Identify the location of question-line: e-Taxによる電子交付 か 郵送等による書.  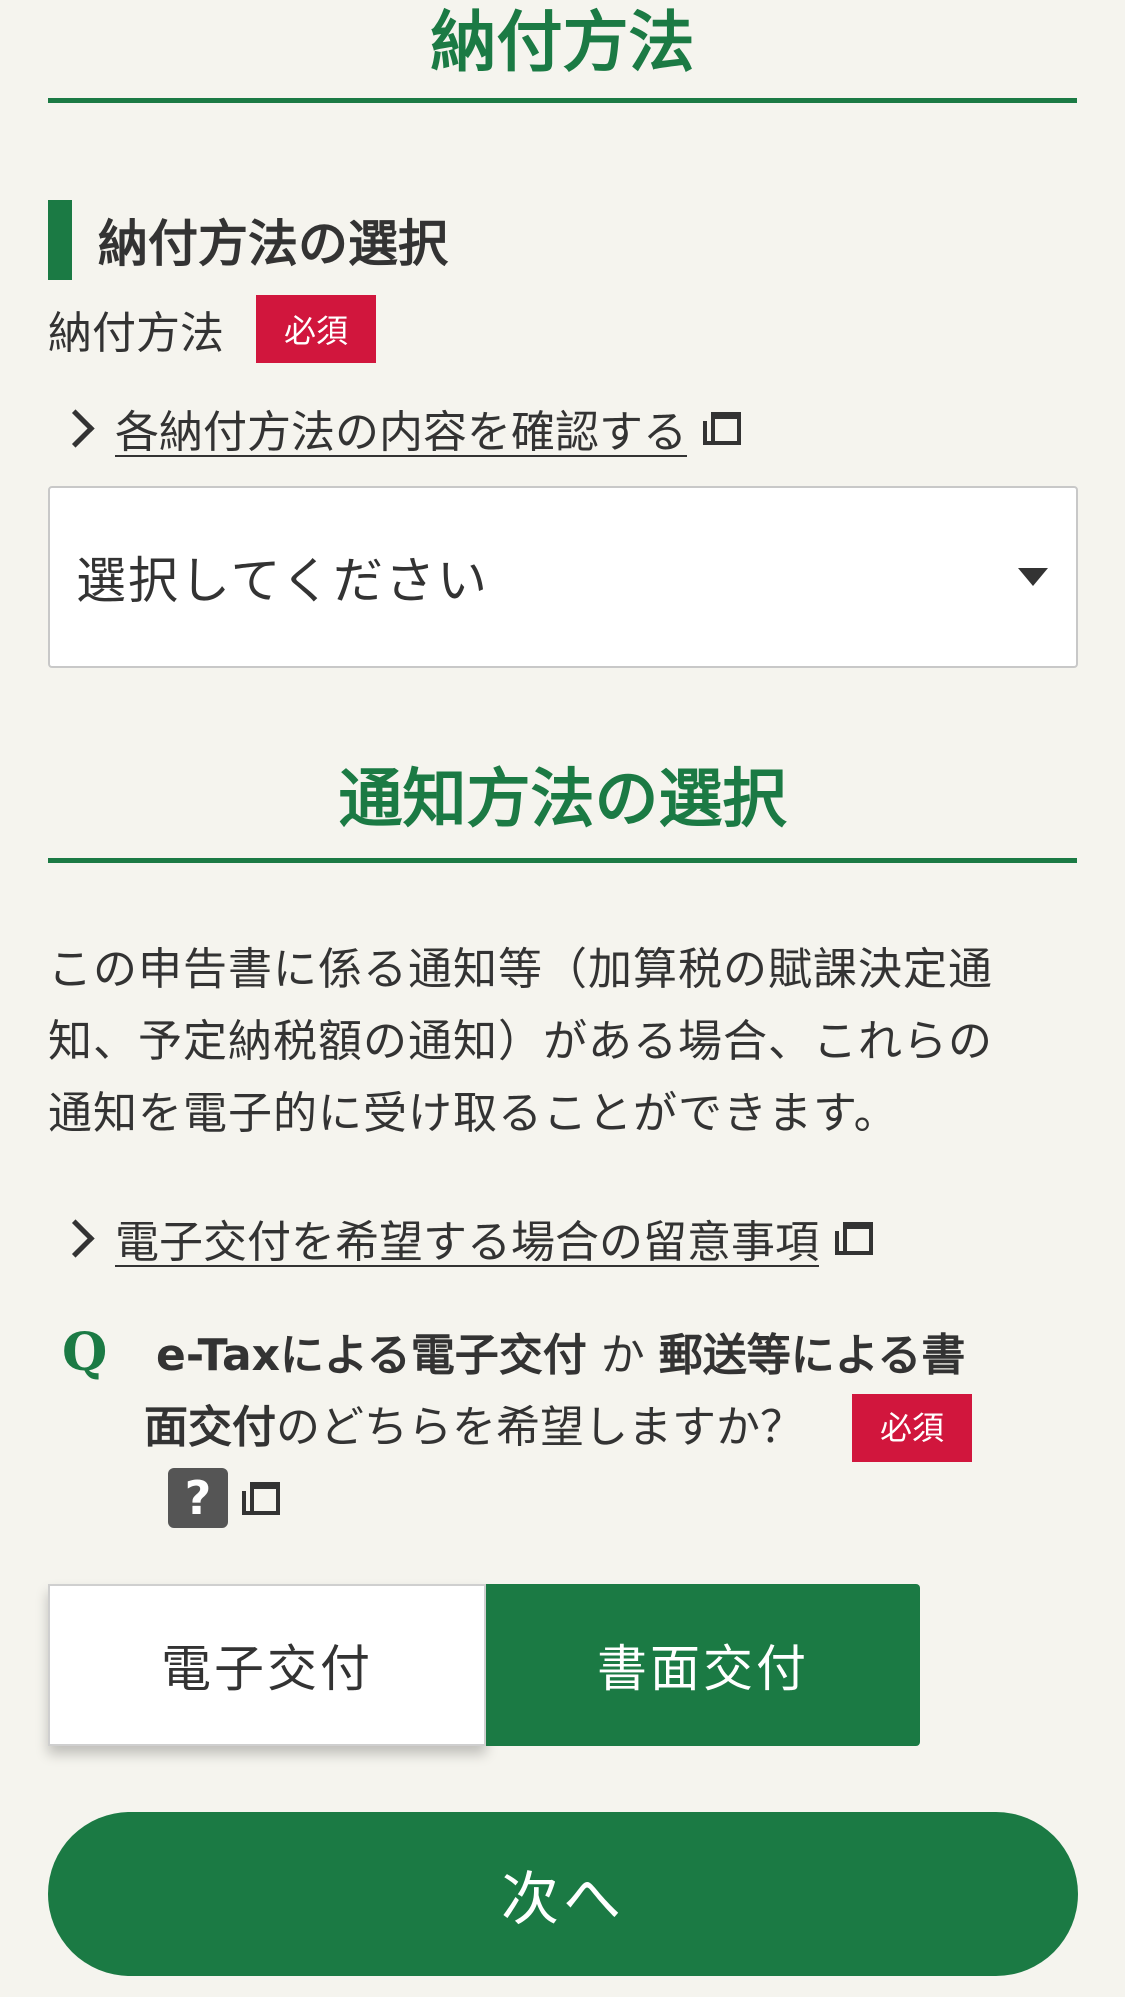
(604, 1356).